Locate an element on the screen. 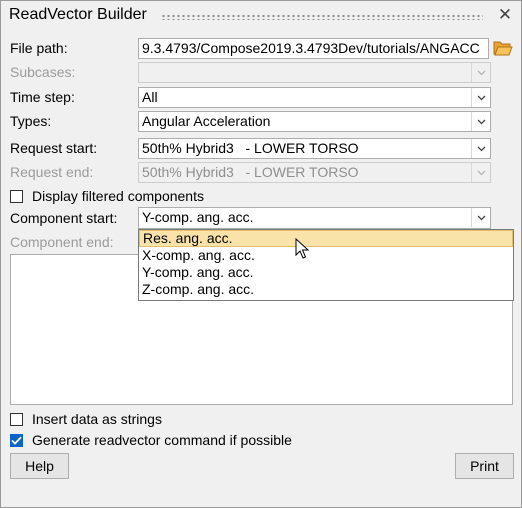 The image size is (522, 508). dropdown-option: Y-comp. ang. acc. is located at coordinates (326, 272).